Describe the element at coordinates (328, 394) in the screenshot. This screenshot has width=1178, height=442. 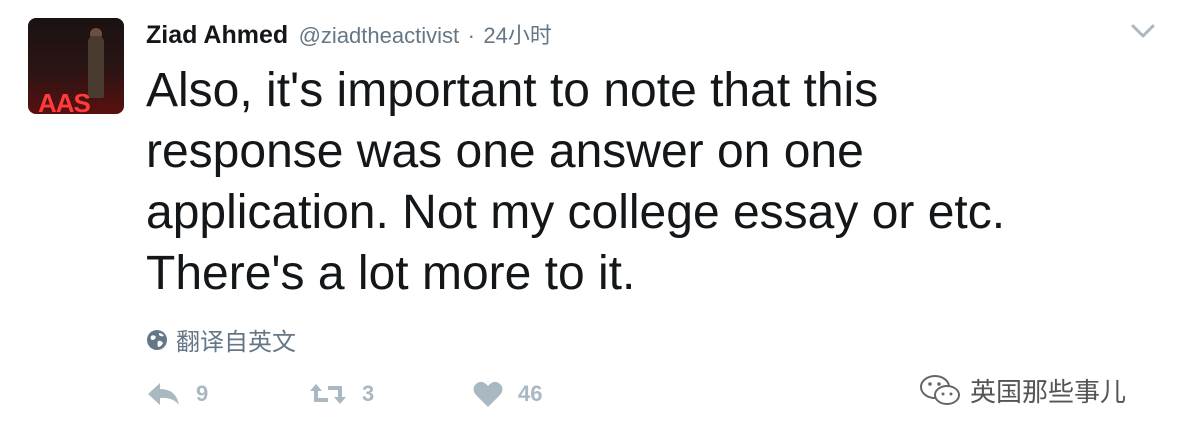
I see `retweet-icon` at that location.